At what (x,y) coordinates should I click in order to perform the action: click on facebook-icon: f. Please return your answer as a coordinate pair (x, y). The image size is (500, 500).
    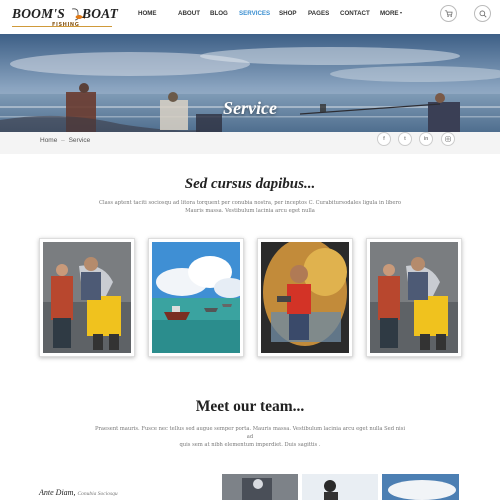
    Looking at the image, I should click on (384, 139).